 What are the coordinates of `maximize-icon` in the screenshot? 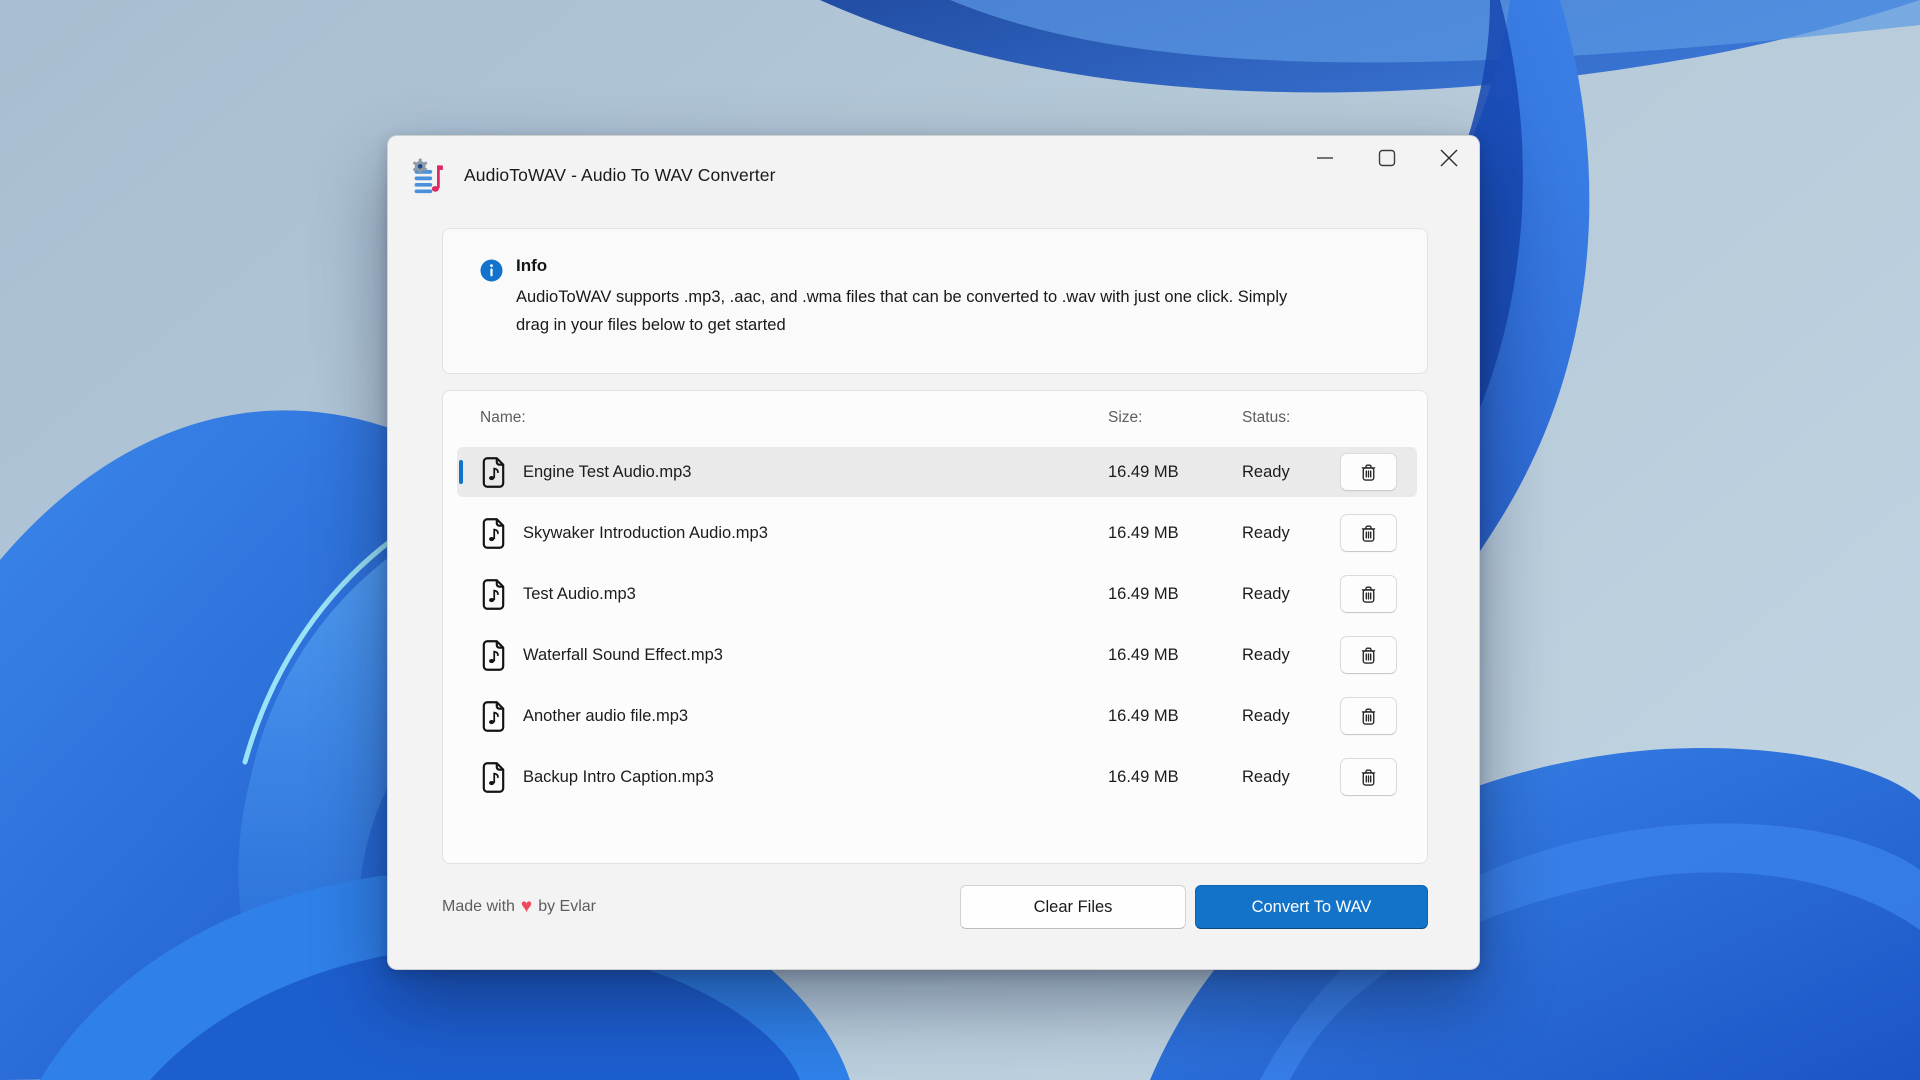 It's located at (1387, 158).